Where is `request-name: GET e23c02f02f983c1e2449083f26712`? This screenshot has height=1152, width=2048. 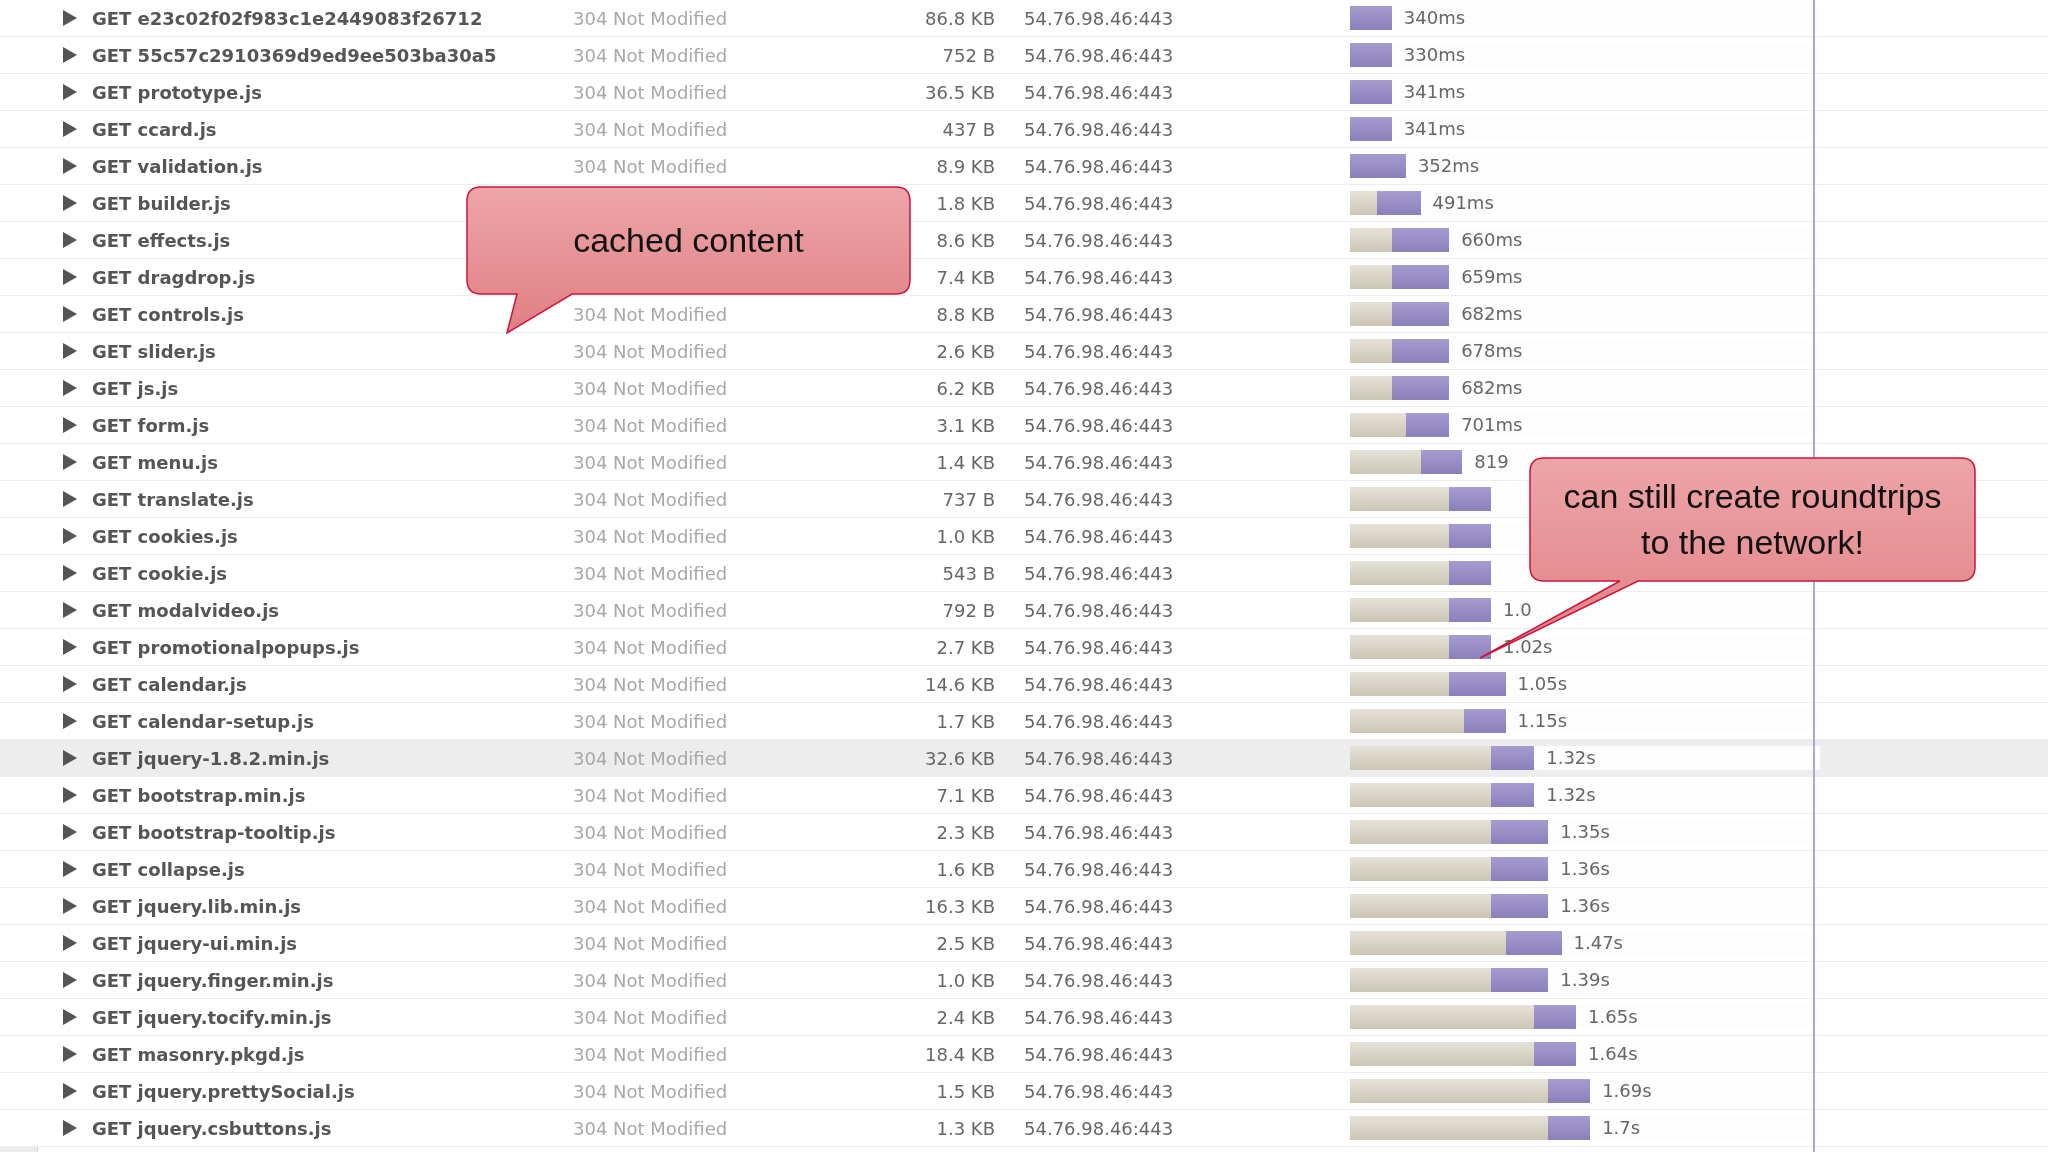
request-name: GET e23c02f02f983c1e2449083f26712 is located at coordinates (288, 18).